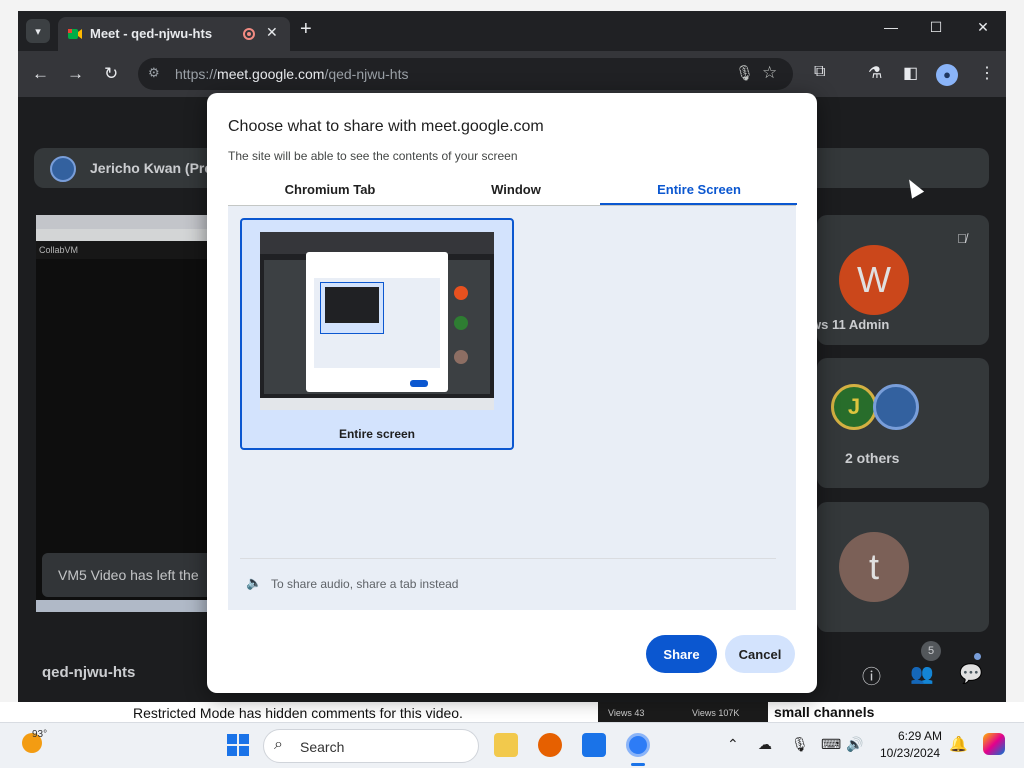 This screenshot has height=768, width=1024. Describe the element at coordinates (254, 582) in the screenshot. I see `speaker-icon: 🔈` at that location.